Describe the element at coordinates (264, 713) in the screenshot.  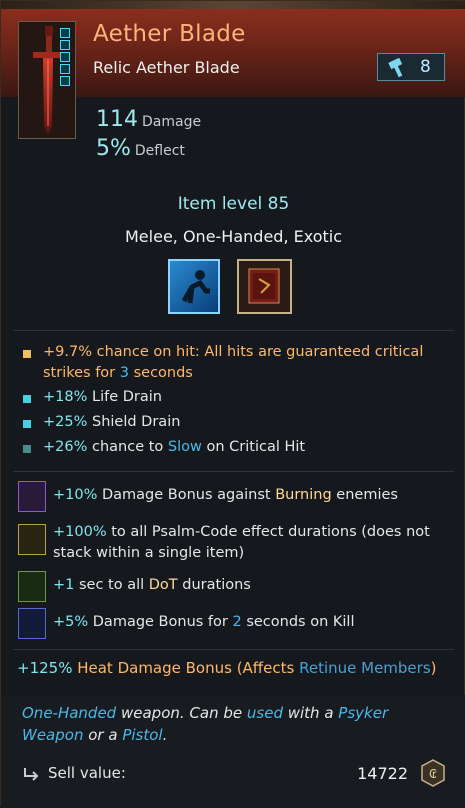
I see `desc-keyword: used` at that location.